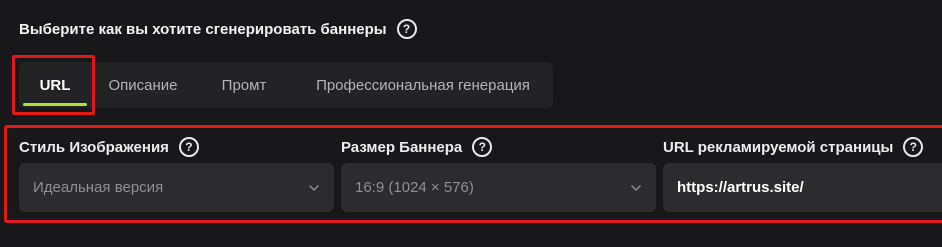  I want to click on tab-description: Описание, so click(143, 85).